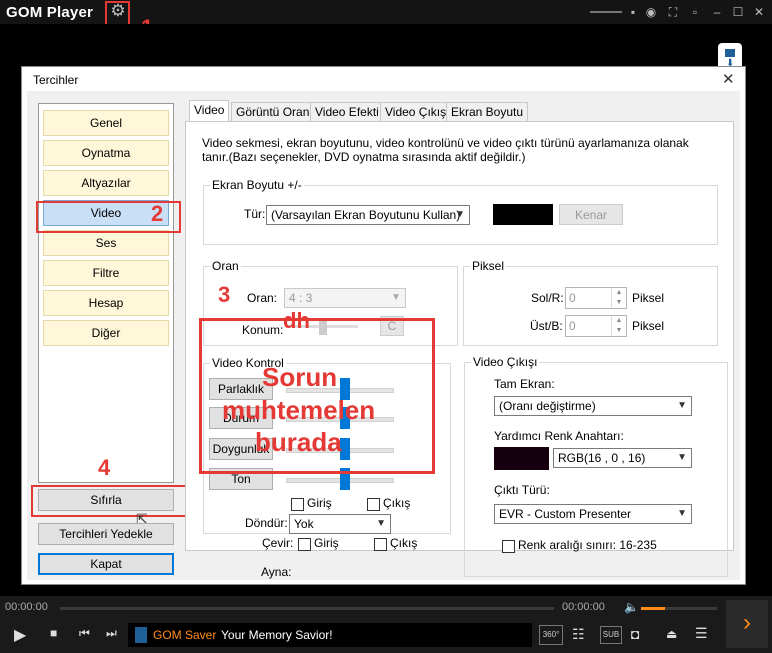 Image resolution: width=772 pixels, height=653 pixels. Describe the element at coordinates (299, 410) in the screenshot. I see `annotation-text-line2: muhtemelen` at that location.